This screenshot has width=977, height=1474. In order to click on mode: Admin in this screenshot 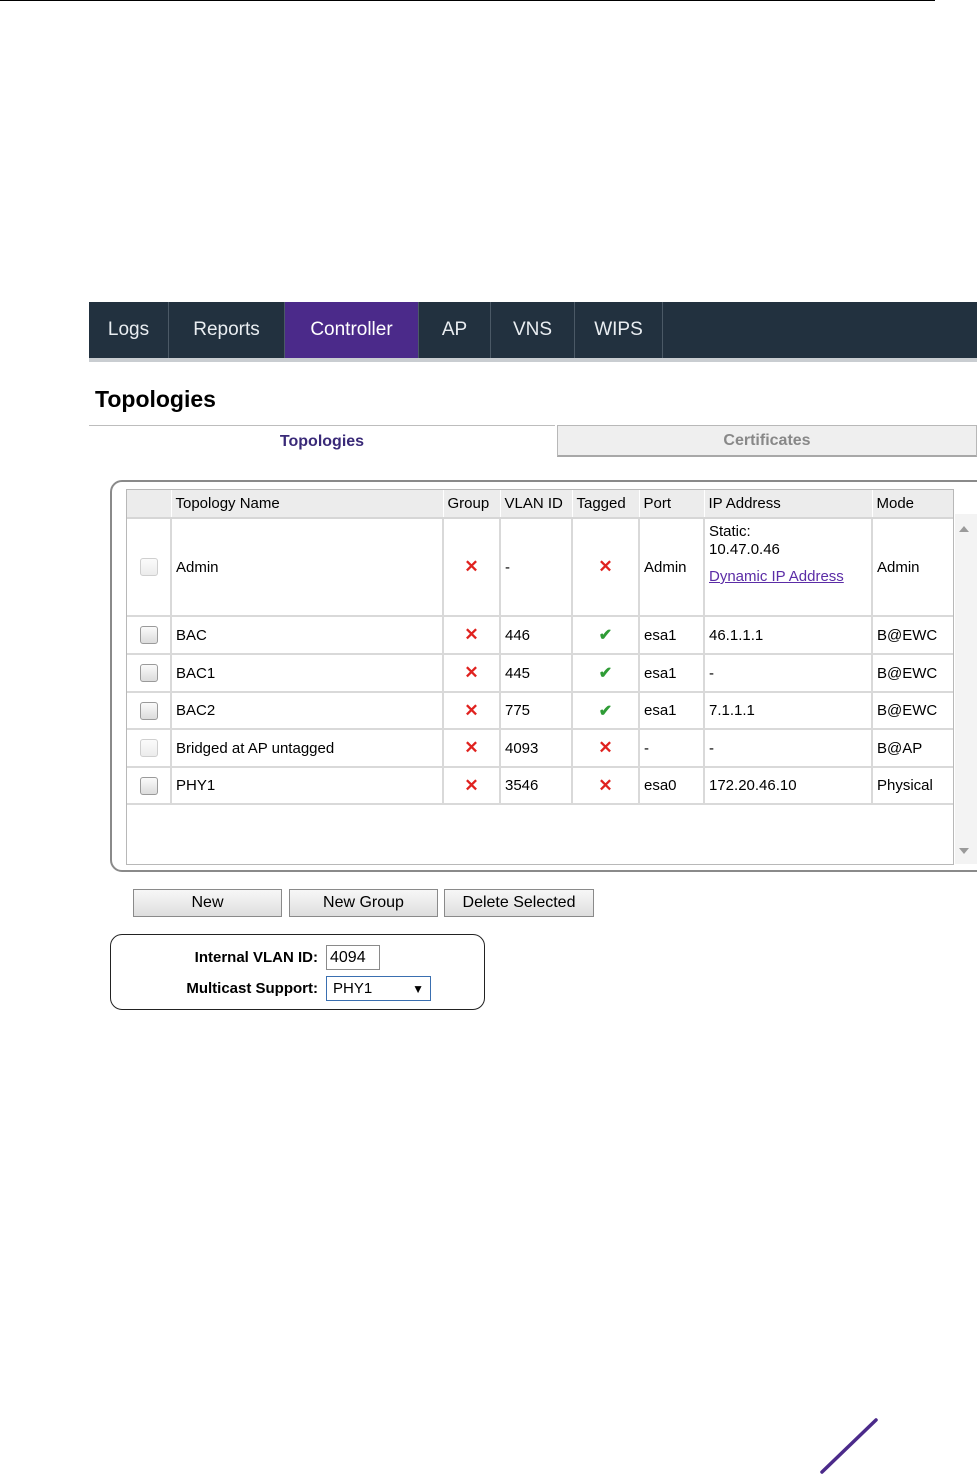, I will do `click(912, 567)`.